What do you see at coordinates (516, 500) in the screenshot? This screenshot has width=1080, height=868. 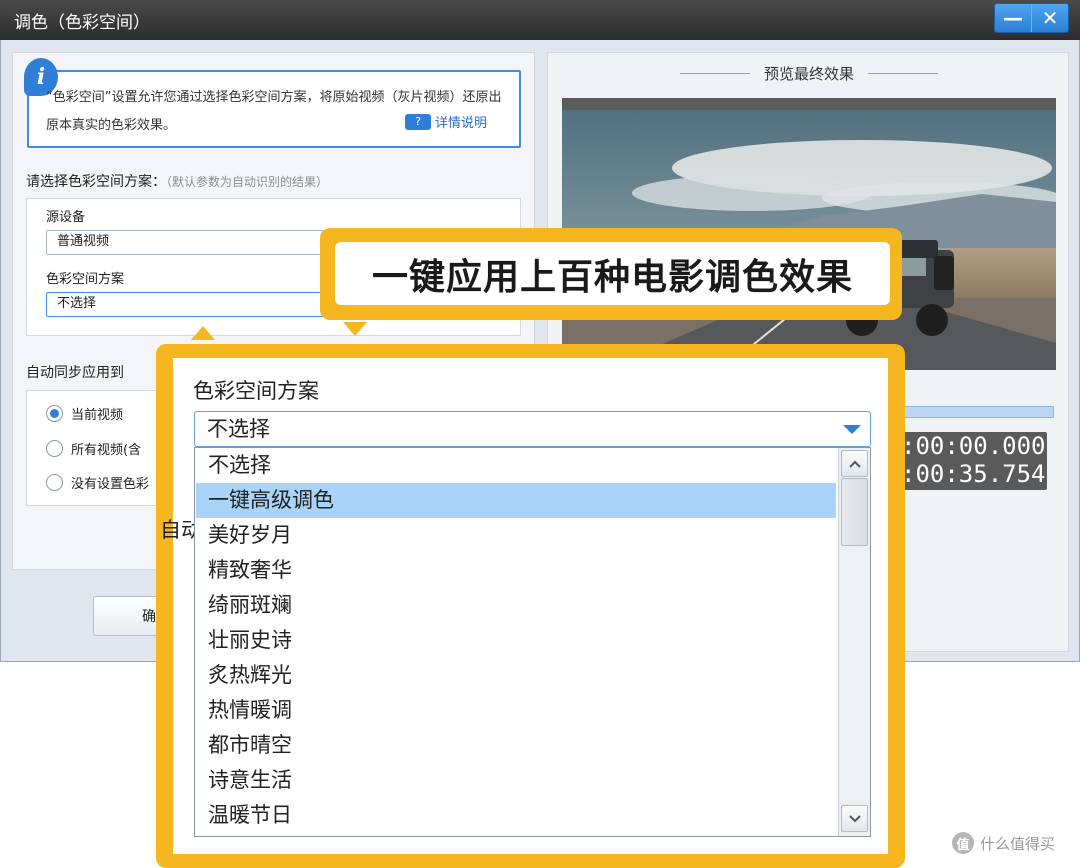 I see `dropdown-option-highlighted: 一键高级调色` at bounding box center [516, 500].